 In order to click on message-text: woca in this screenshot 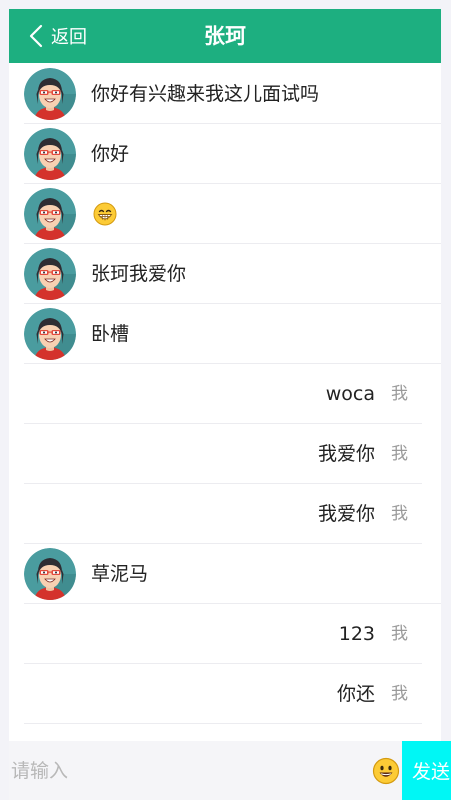, I will do `click(350, 394)`.